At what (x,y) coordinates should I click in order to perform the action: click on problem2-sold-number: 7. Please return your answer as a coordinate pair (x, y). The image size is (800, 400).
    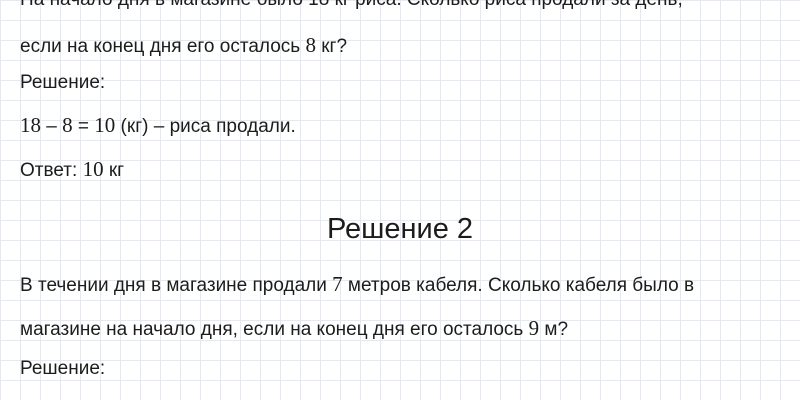
    Looking at the image, I should click on (337, 284).